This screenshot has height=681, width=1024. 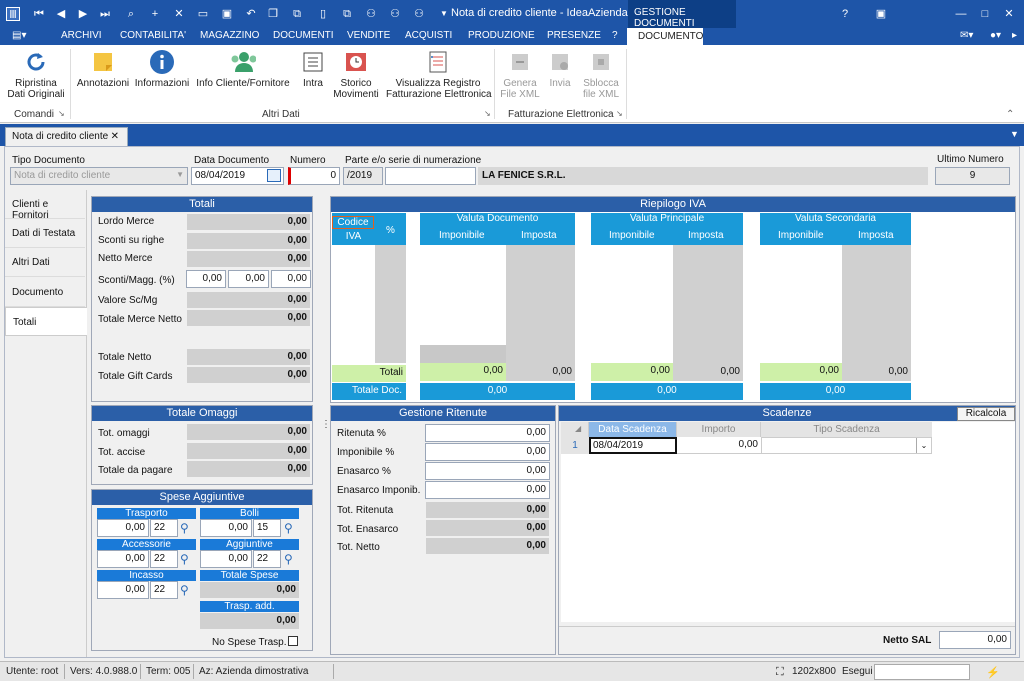 I want to click on sblocca-xml-button: Sblocca file XML, so click(x=601, y=74).